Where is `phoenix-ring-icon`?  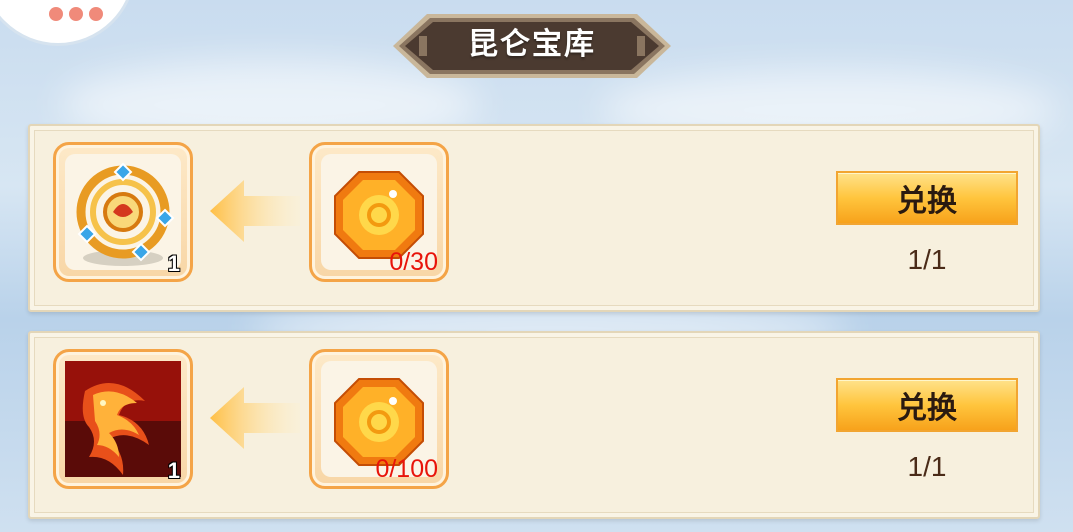 phoenix-ring-icon is located at coordinates (125, 214).